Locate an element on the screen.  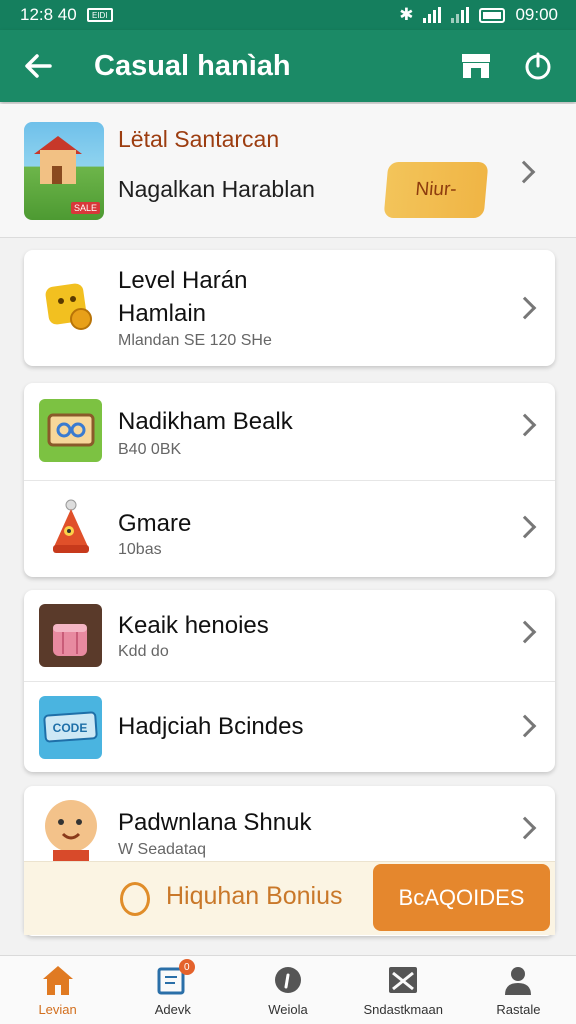
list-item: Level Harán Hamlain Mlandan SE 120 SHe is located at coordinates (289, 308).